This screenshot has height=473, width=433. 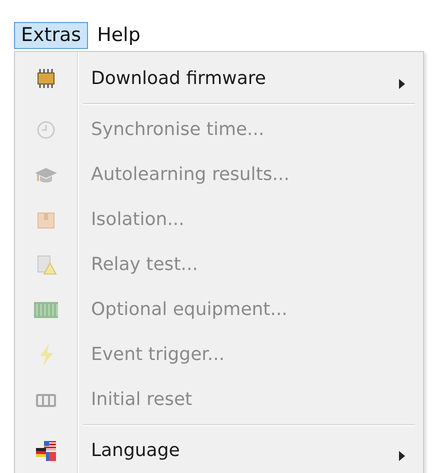 I want to click on menu-item: Language, so click(x=219, y=450).